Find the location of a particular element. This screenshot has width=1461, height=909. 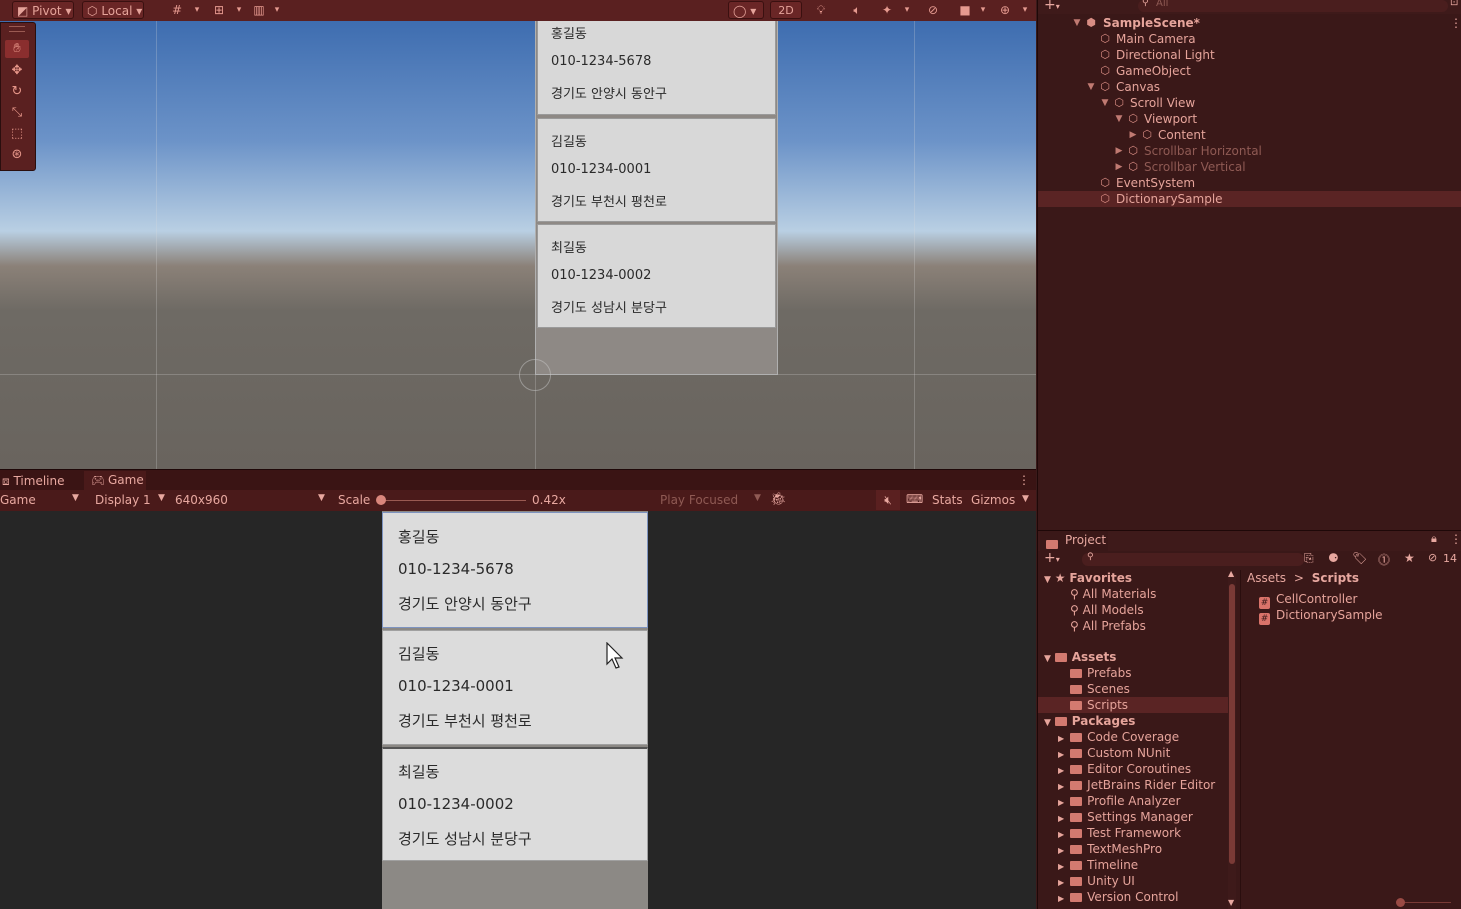

package-item: ▶ Editor Coroutines is located at coordinates (1124, 769).